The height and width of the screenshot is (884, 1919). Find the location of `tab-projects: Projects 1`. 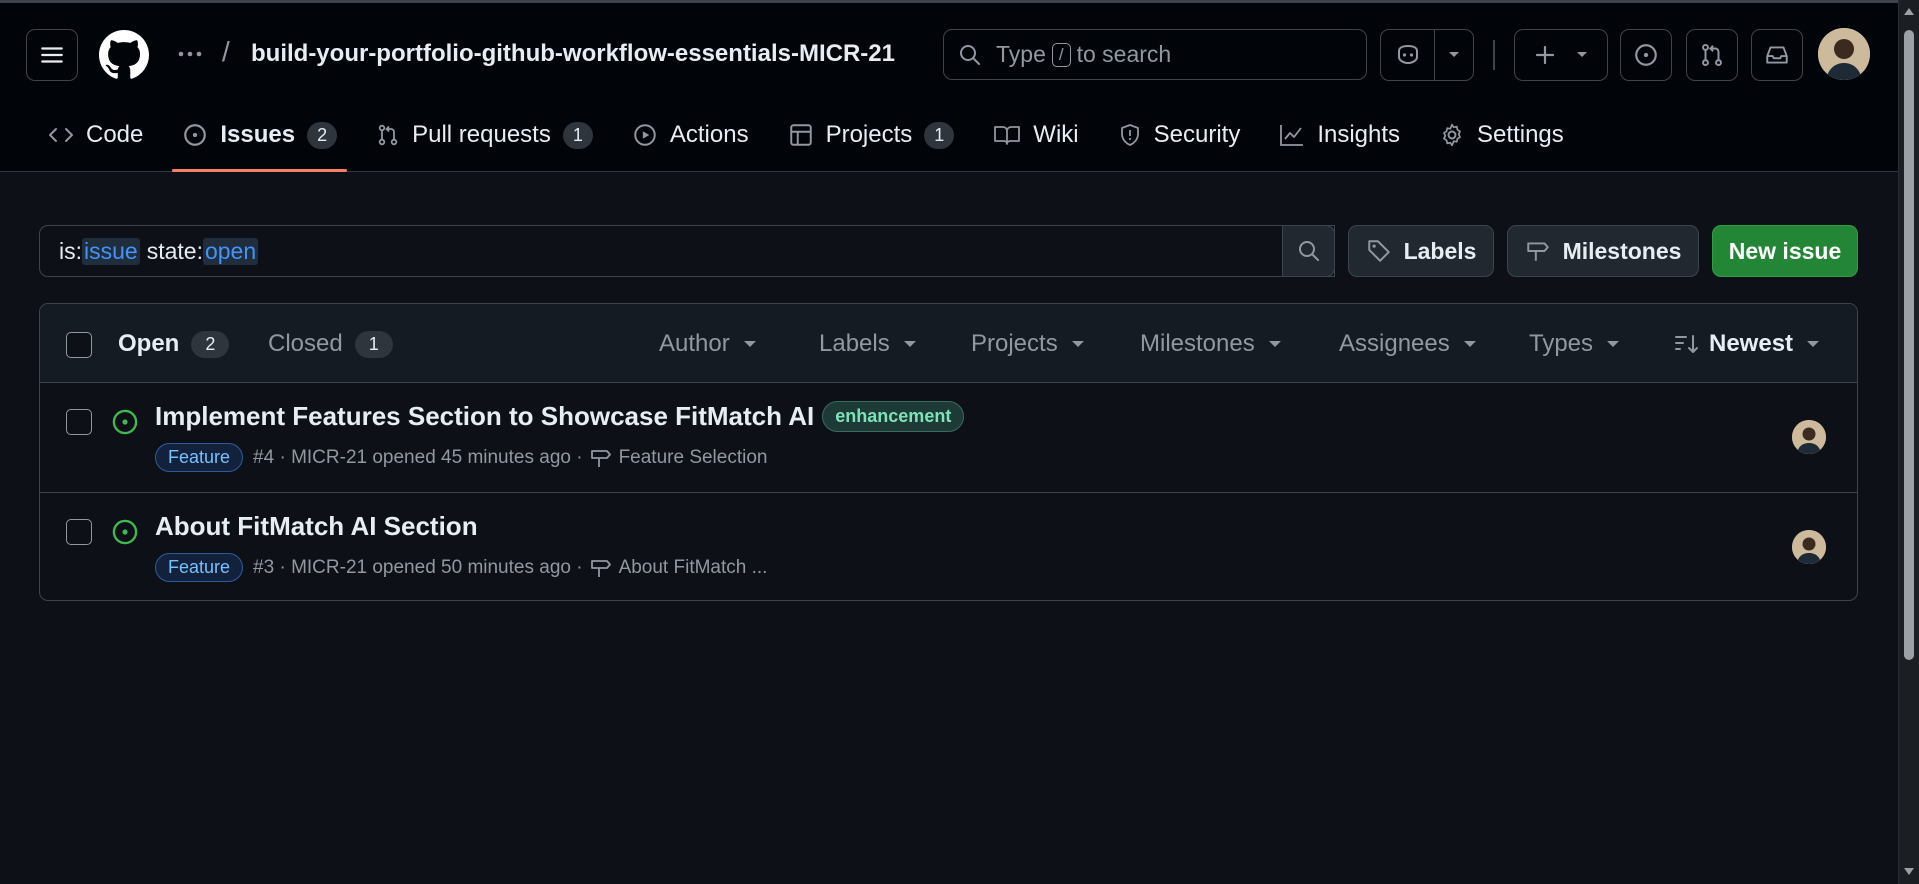

tab-projects: Projects 1 is located at coordinates (871, 135).